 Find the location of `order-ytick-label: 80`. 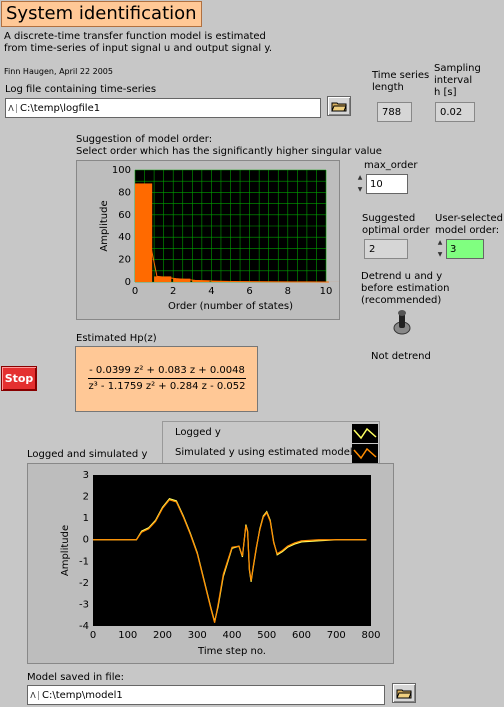

order-ytick-label: 80 is located at coordinates (124, 192).